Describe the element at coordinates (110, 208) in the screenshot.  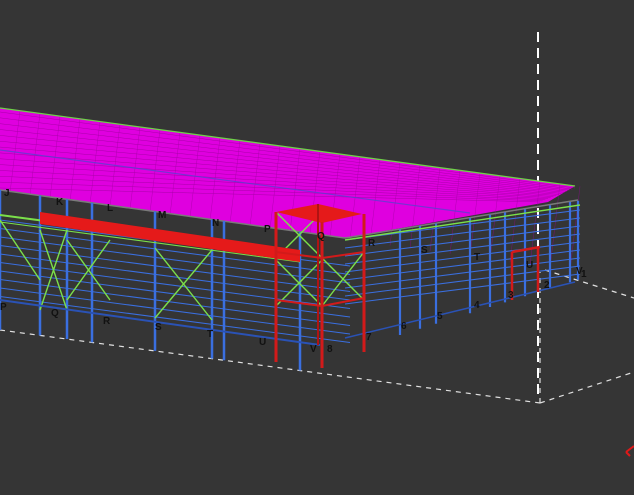
I see `grid-label-letter: L` at that location.